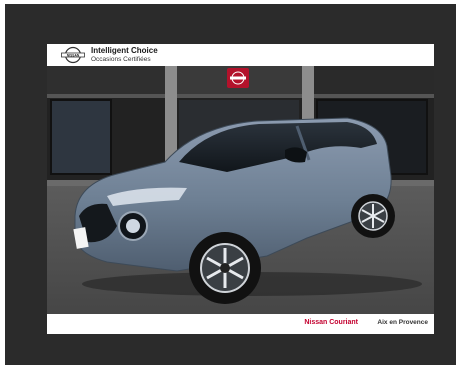 This screenshot has width=460, height=367. I want to click on nissan-logo: NISSAN, so click(73, 55).